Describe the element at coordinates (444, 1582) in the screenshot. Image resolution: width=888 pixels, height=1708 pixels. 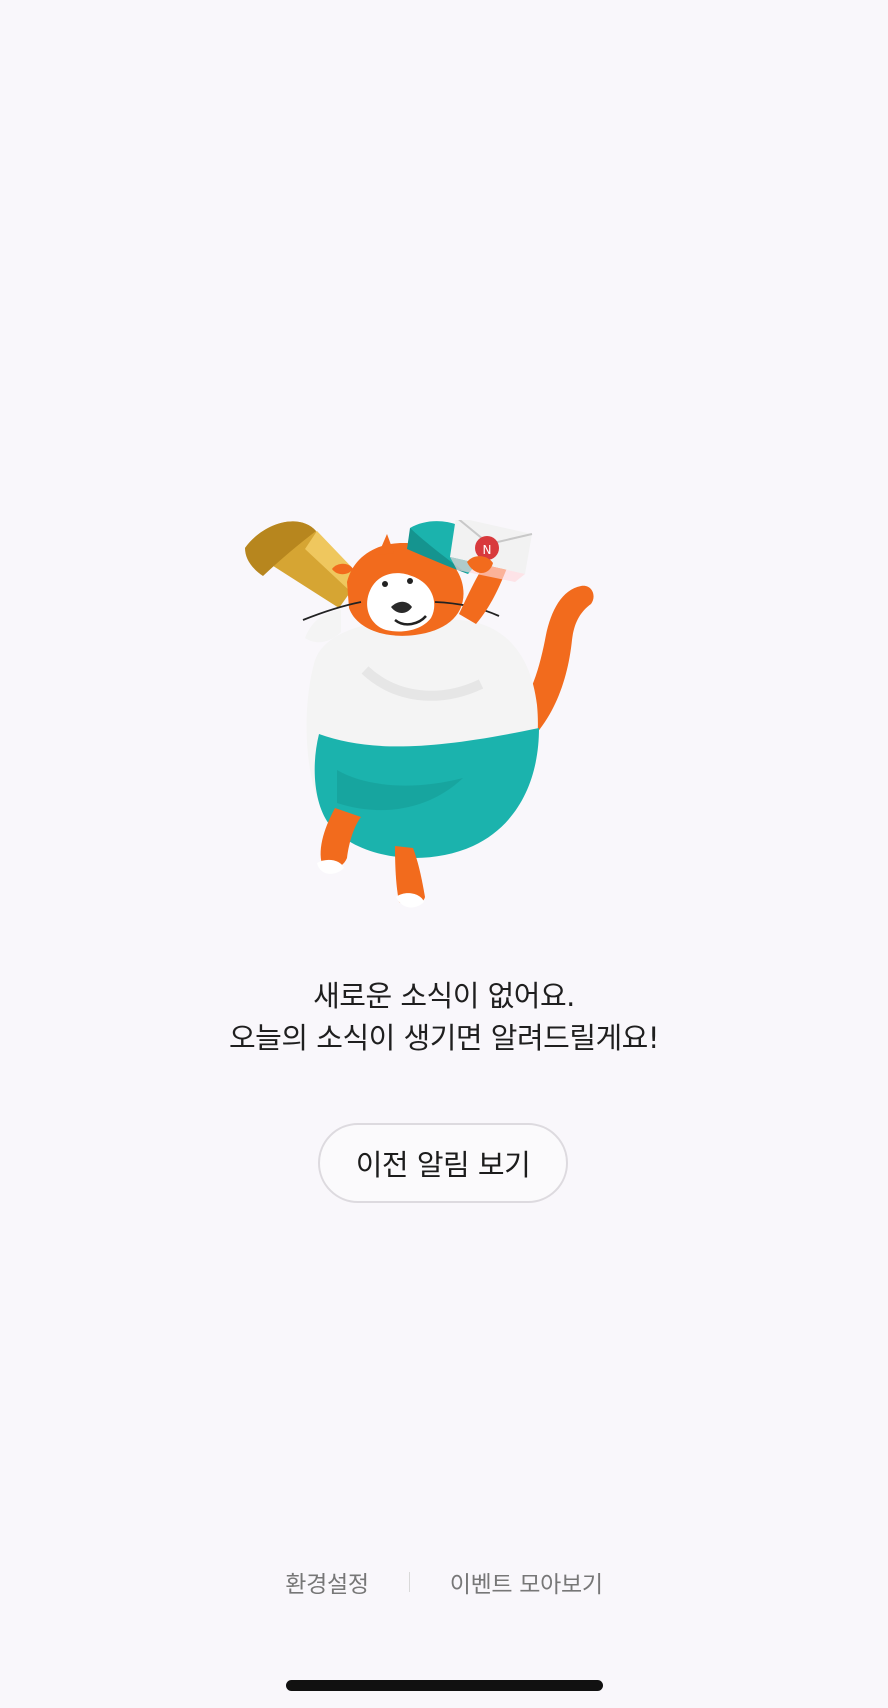
I see `footer-links: 환경설정 이벤트 모아보기` at that location.